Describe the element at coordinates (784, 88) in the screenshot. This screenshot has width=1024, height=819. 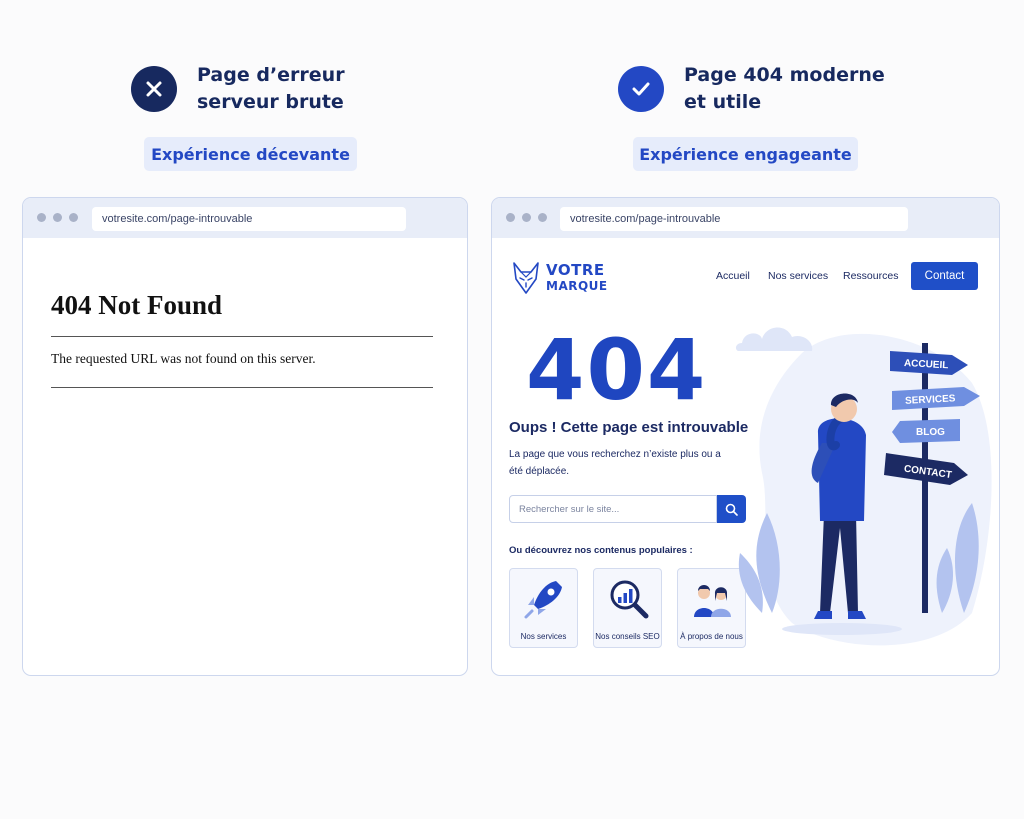
I see `modern-page-heading: Page 404 moderne et utile` at that location.